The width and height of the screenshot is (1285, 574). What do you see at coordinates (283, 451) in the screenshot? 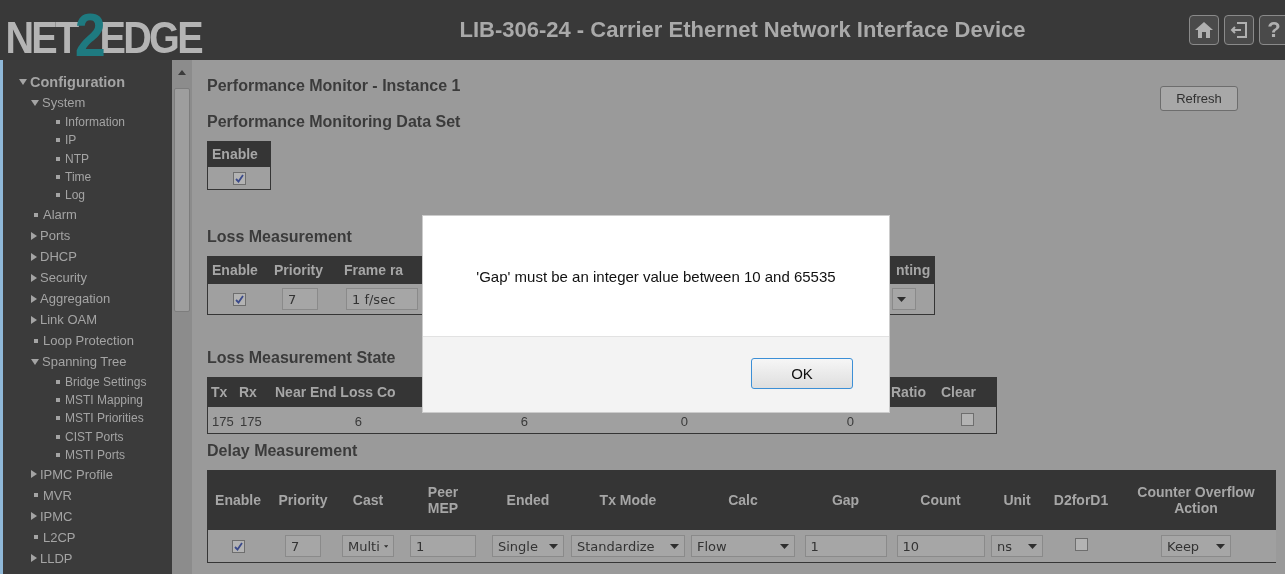
I see `section-heading: Delay Measurement` at bounding box center [283, 451].